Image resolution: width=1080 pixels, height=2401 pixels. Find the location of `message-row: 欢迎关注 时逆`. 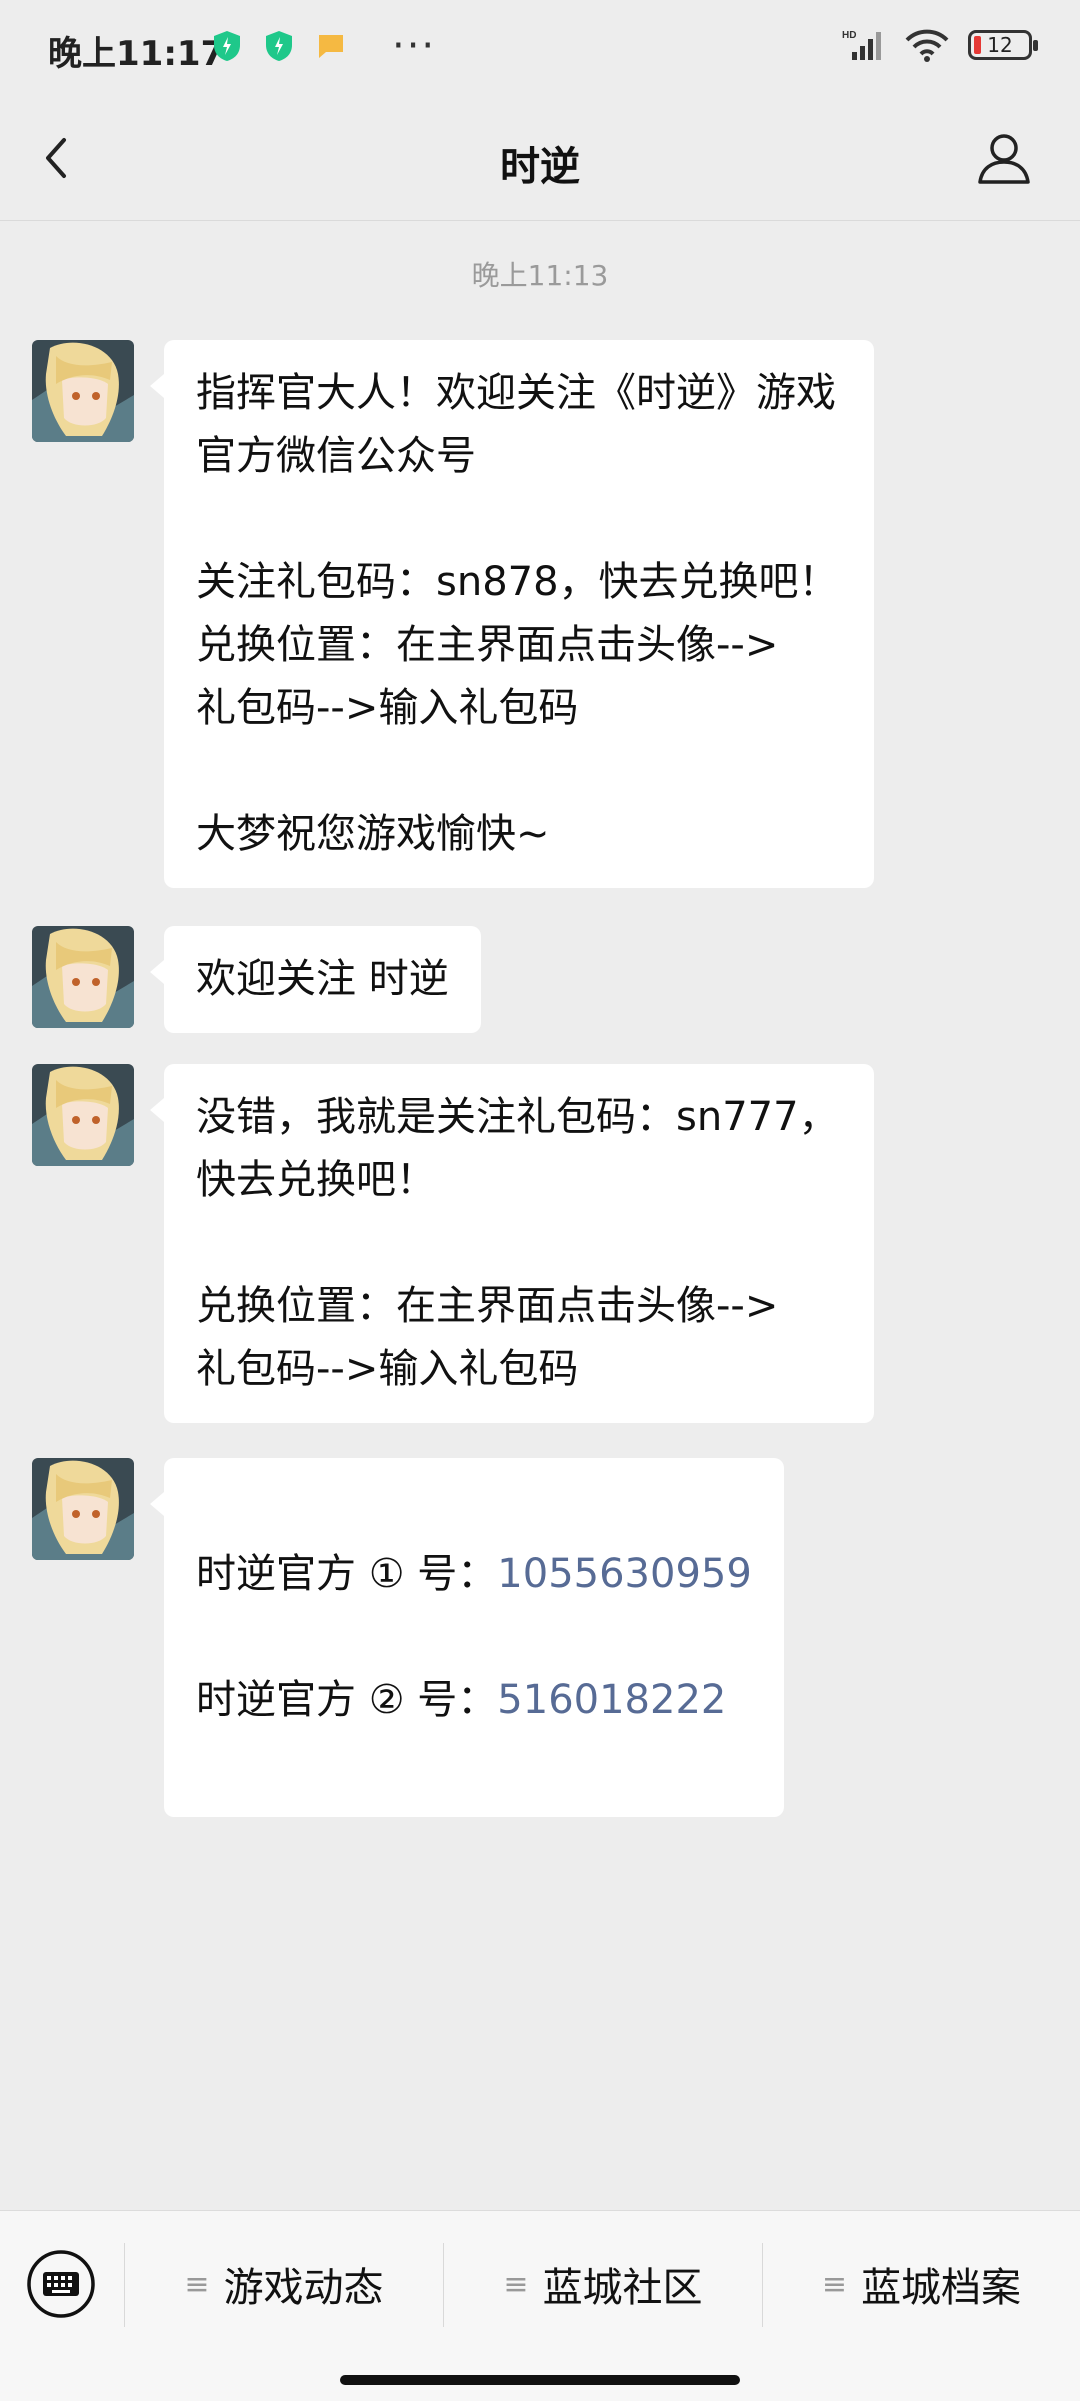

message-row: 欢迎关注 时逆 is located at coordinates (256, 979).